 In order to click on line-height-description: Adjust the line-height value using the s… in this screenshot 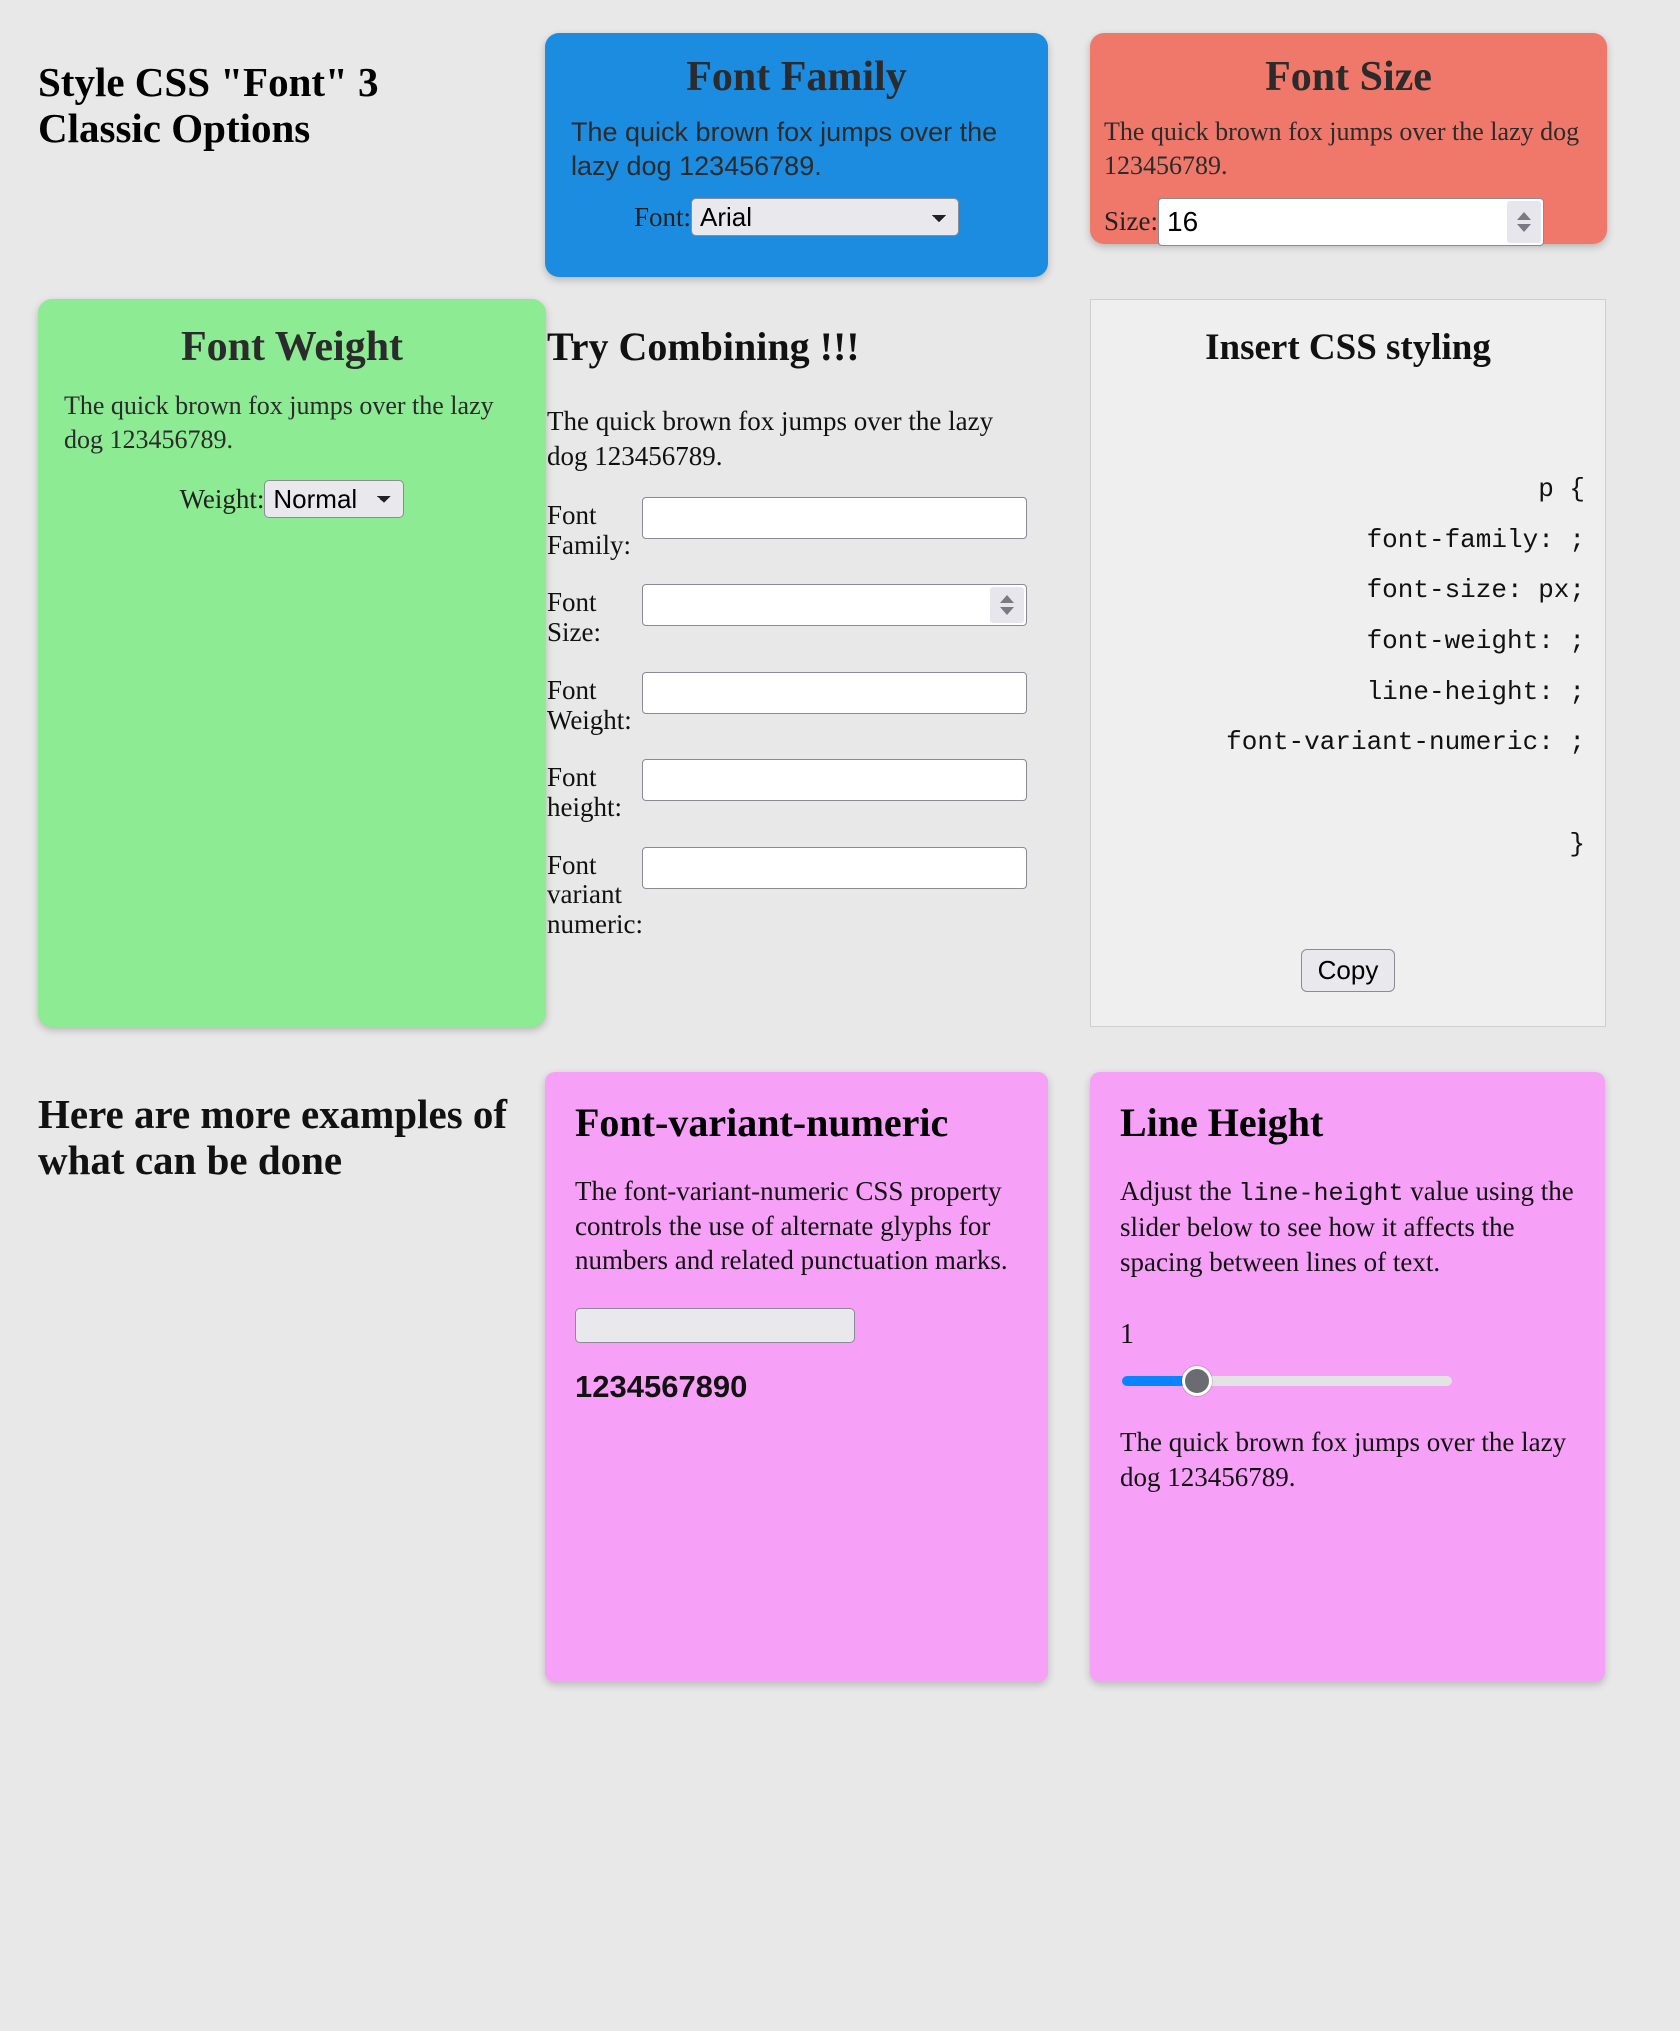, I will do `click(1347, 1226)`.